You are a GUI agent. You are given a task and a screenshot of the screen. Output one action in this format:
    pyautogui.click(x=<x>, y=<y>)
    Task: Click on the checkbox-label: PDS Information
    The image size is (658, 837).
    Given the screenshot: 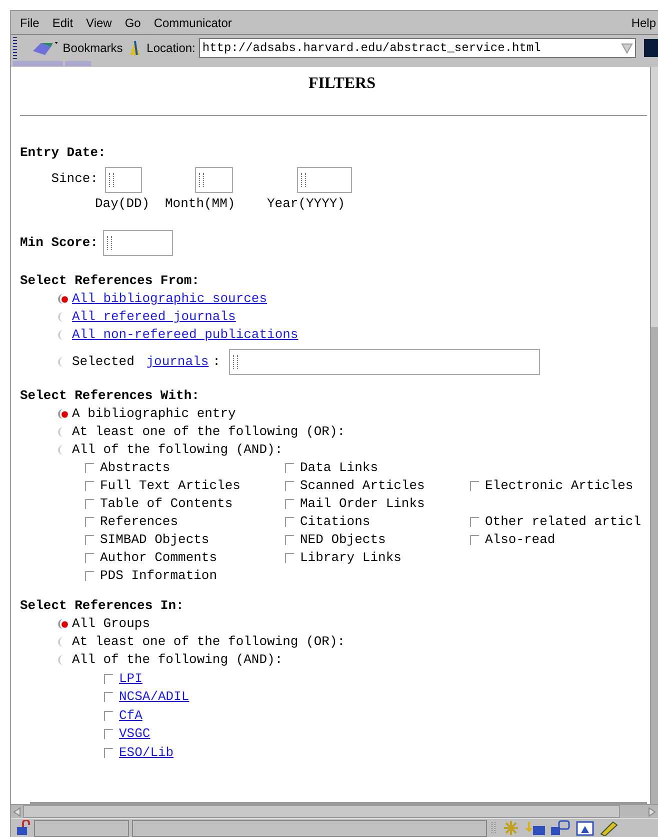 What is the action you would take?
    pyautogui.click(x=159, y=576)
    